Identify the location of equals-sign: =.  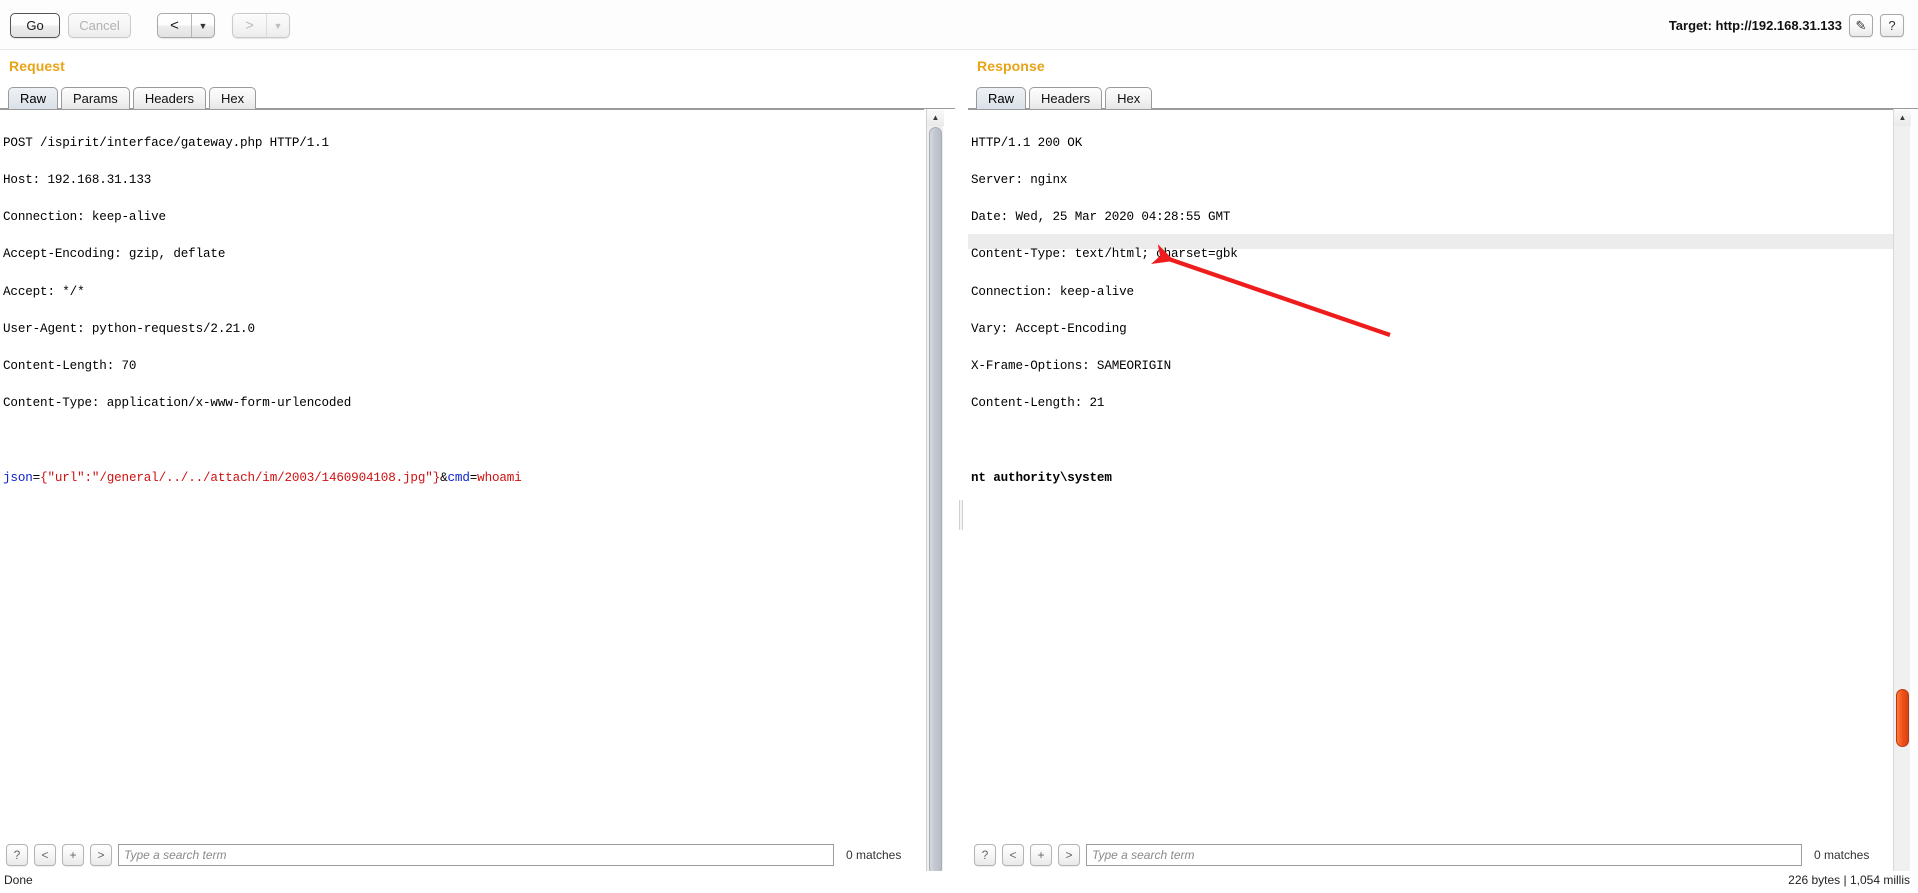
(36, 477).